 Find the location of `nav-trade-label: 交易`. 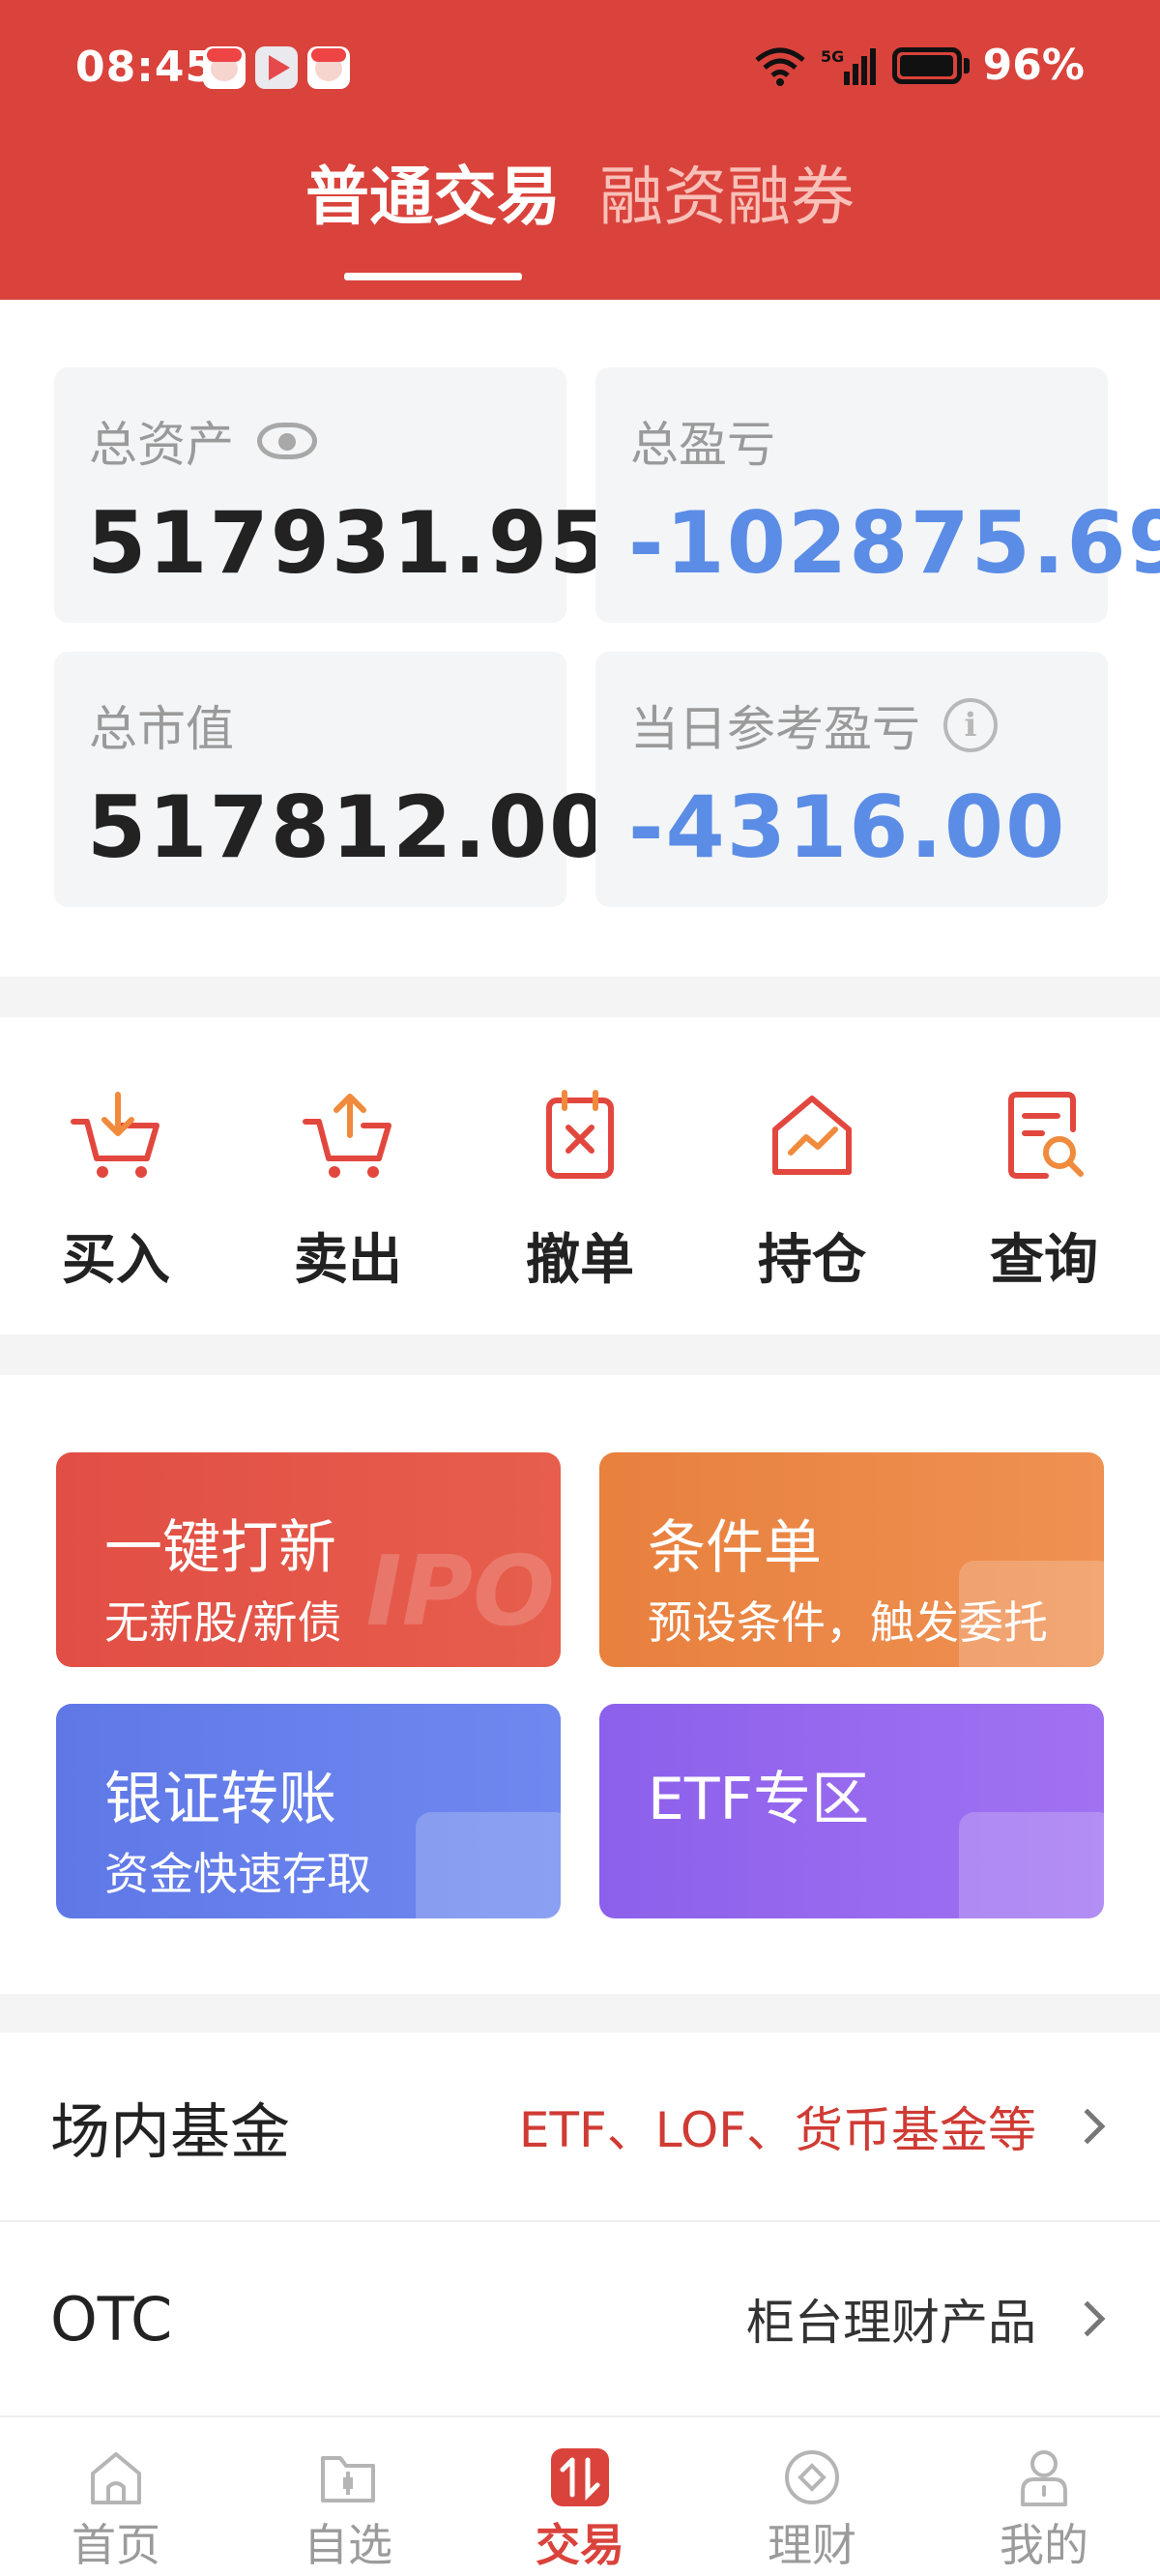

nav-trade-label: 交易 is located at coordinates (580, 2545).